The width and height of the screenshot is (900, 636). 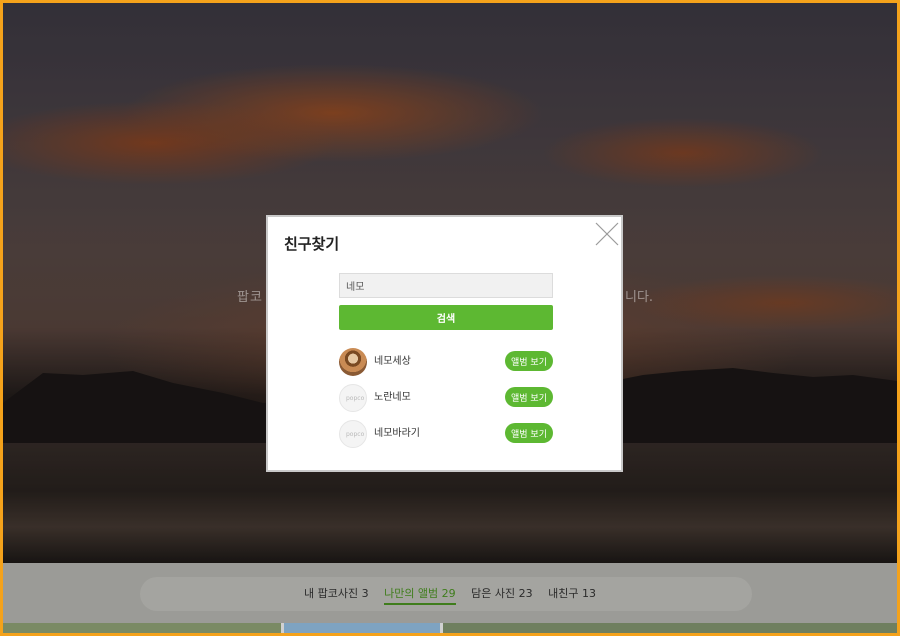 I want to click on tab-list: 내 팝코사진 3 나만의 앨범 29 담은 사진 23 내친구 13, so click(x=450, y=595).